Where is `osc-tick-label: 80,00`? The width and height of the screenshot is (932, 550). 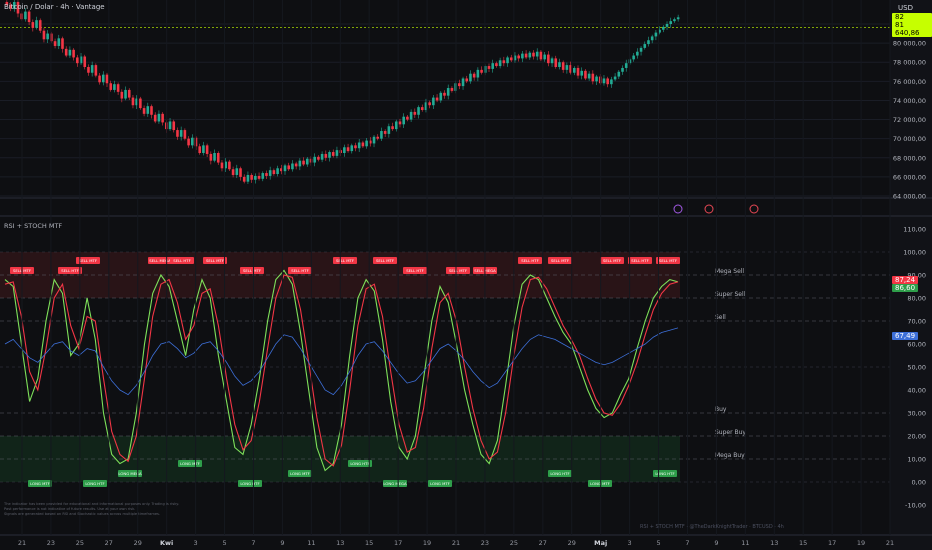 osc-tick-label: 80,00 is located at coordinates (916, 299).